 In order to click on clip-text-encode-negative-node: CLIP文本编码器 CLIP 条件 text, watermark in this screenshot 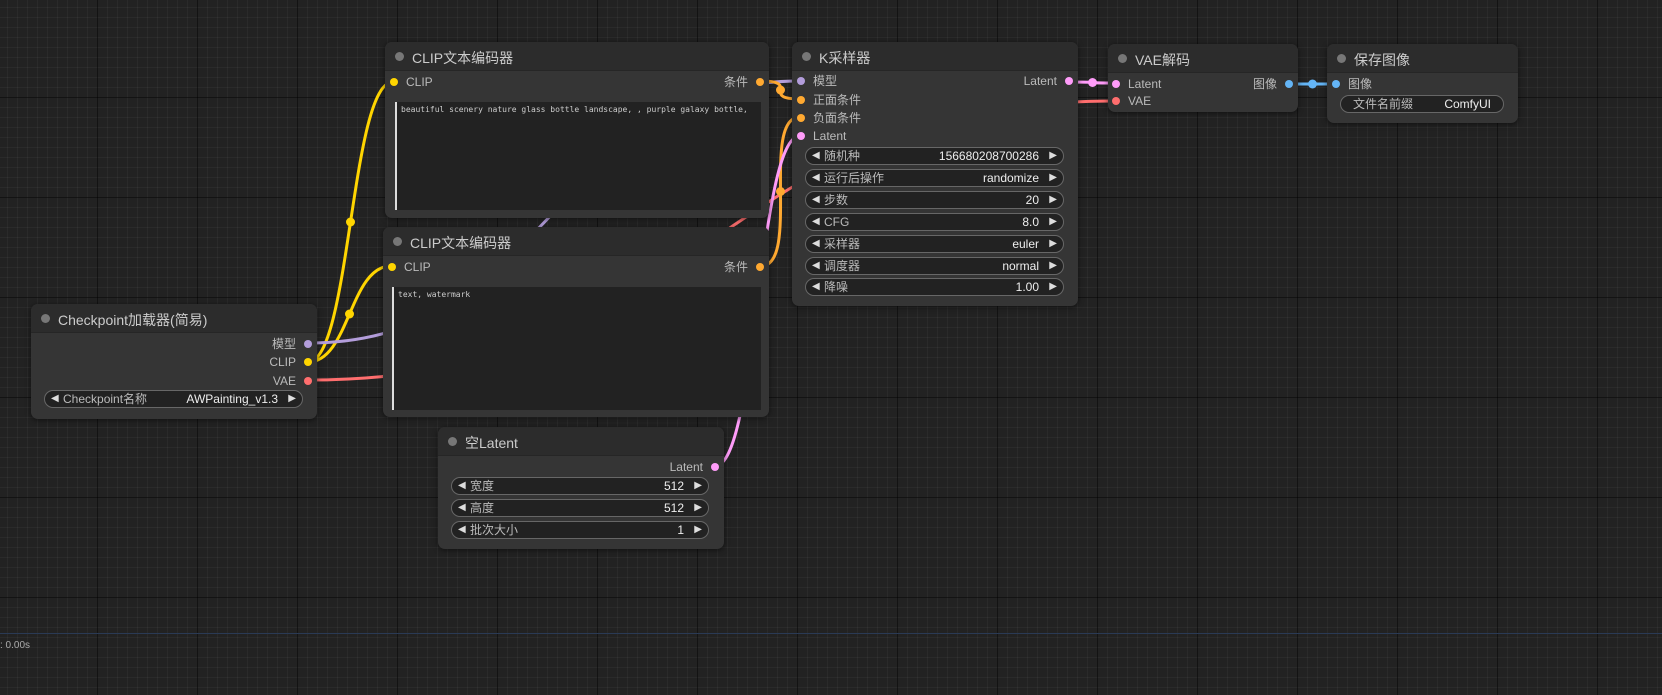, I will do `click(576, 322)`.